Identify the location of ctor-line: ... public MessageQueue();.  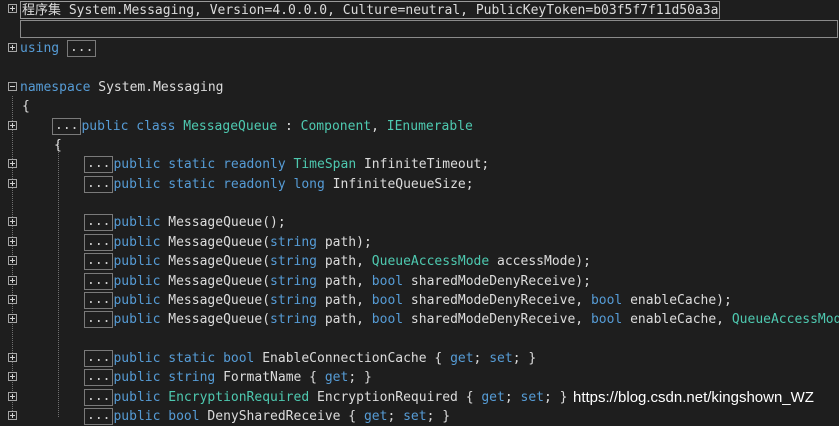
(419, 222).